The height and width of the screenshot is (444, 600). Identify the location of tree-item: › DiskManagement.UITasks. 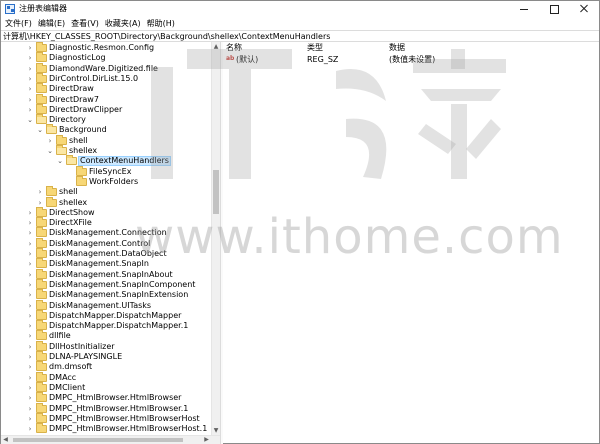
(106, 305).